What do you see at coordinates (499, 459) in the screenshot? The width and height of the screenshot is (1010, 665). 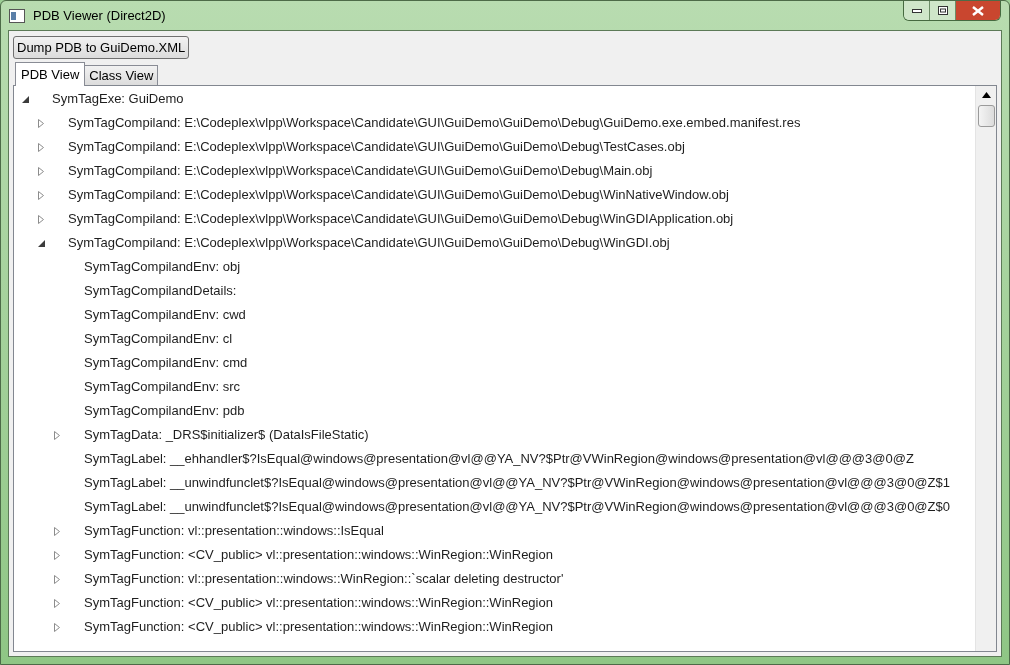 I see `tree-item: SymTagLabel: __ehhandler$?IsEqual@windows@presentation@vl@@YA_NV?$Ptr@VWinRegion@windows@presentation@vl@@@3@0@Z` at bounding box center [499, 459].